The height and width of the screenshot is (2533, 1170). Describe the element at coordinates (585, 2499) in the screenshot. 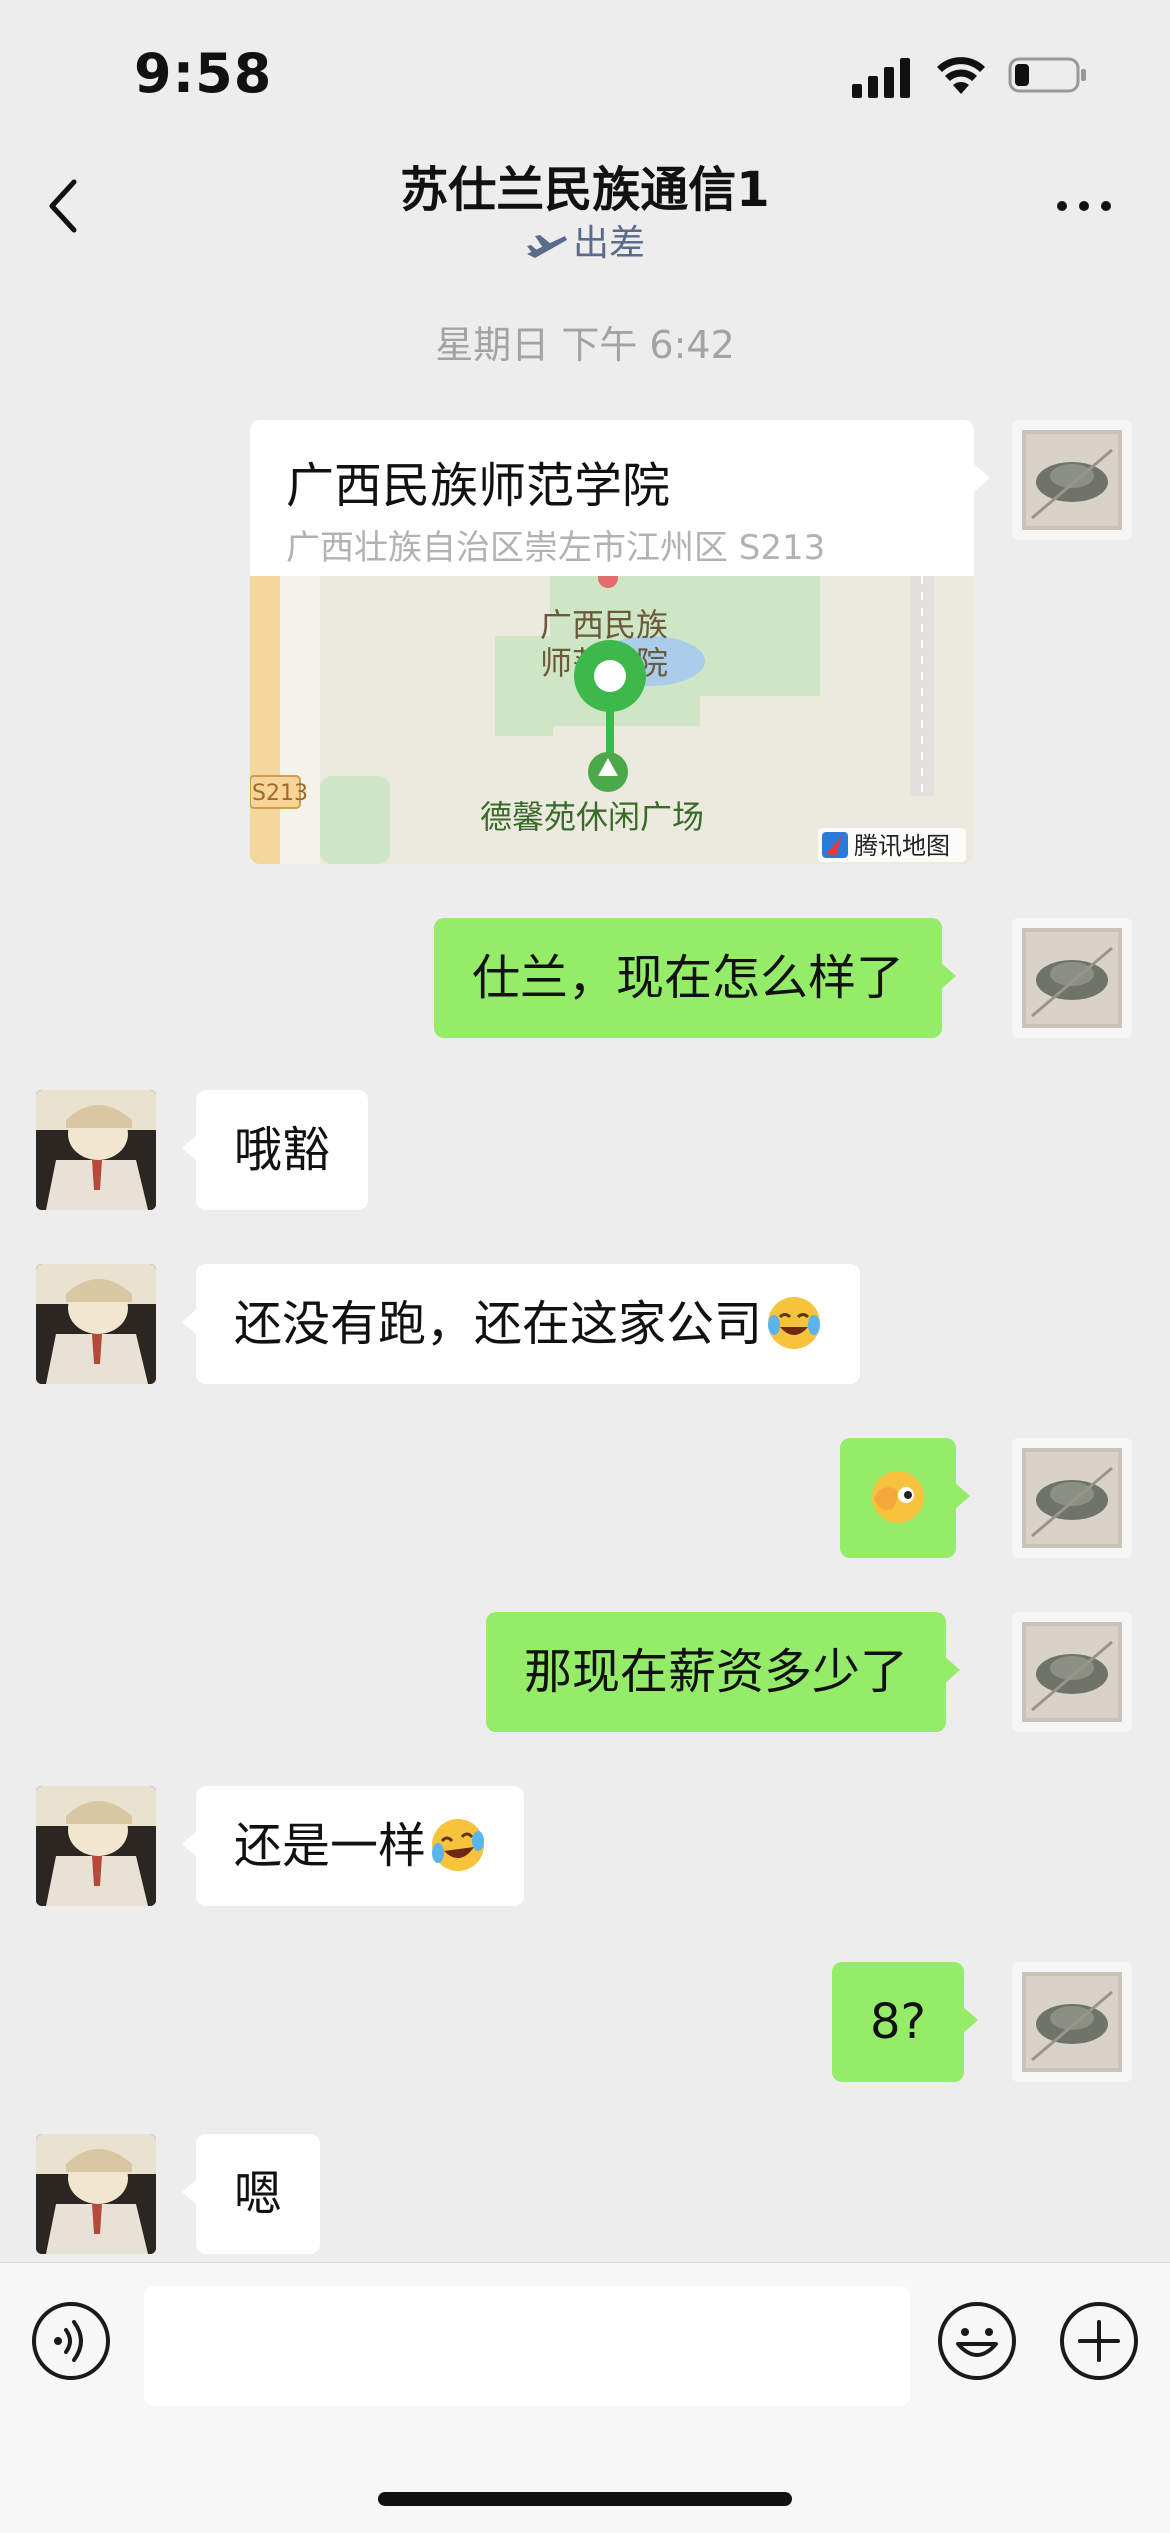

I see `home-indicator` at that location.